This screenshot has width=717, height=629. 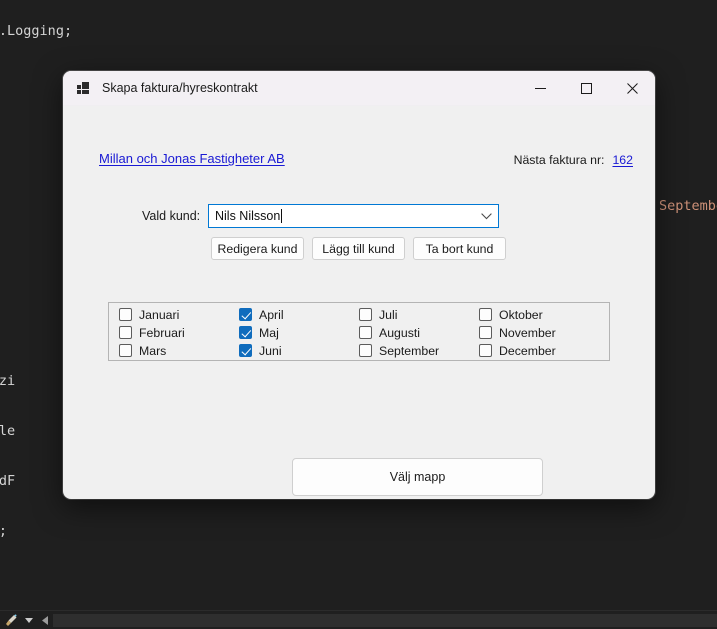 What do you see at coordinates (269, 332) in the screenshot?
I see `month-label: Maj` at bounding box center [269, 332].